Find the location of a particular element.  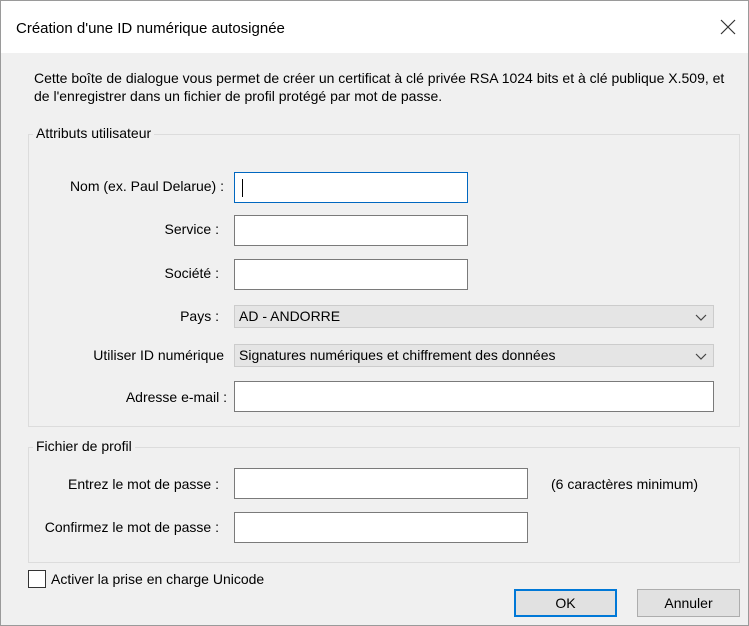

unicode-checkbox-label: Activer la prise en charge Unicode is located at coordinates (158, 579).